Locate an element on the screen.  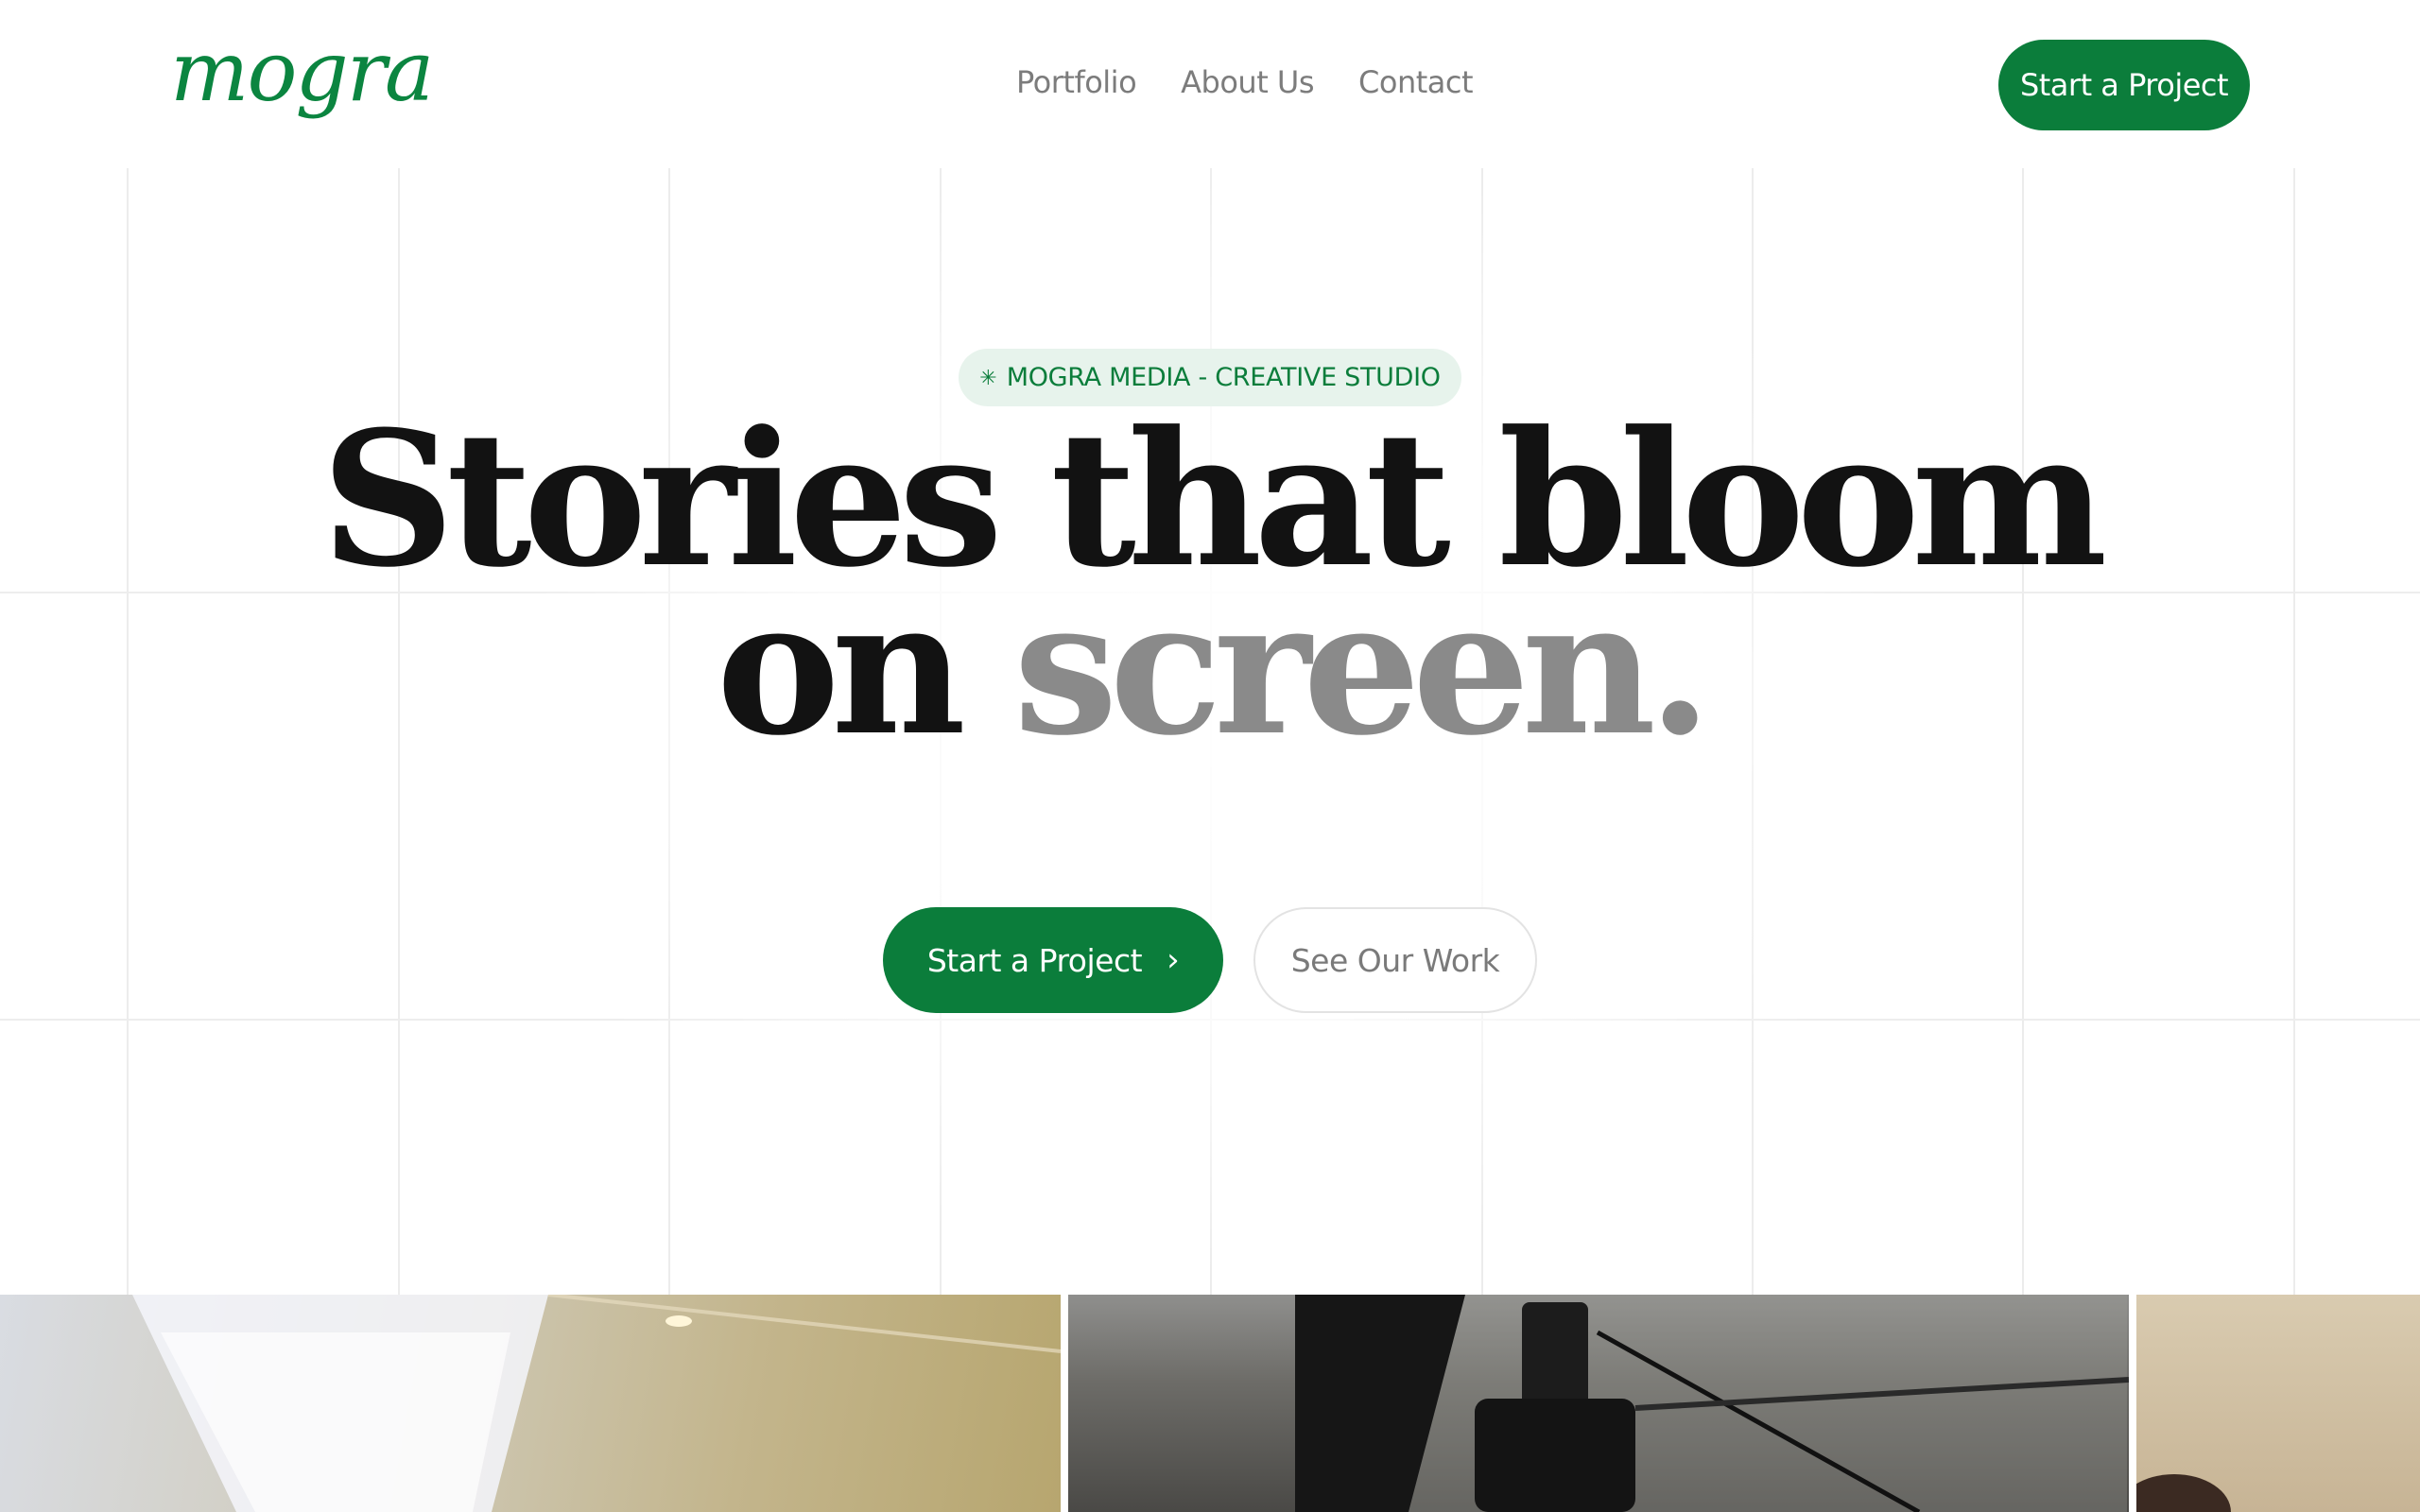
start-project-button: Start a Project › is located at coordinates (1053, 960).